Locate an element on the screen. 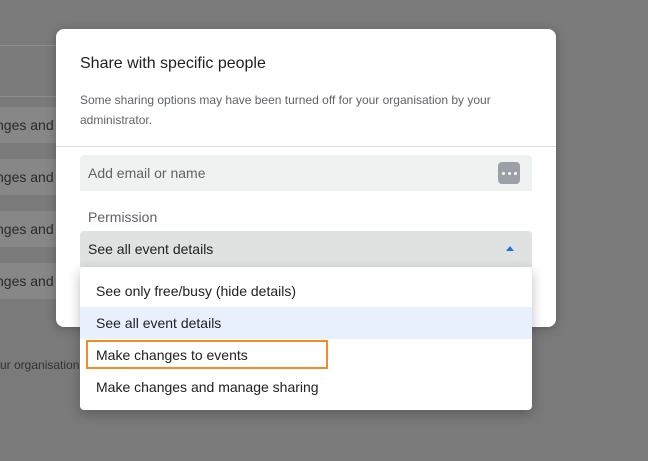 The height and width of the screenshot is (461, 648). menu-item-all-details: See all event details is located at coordinates (306, 323).